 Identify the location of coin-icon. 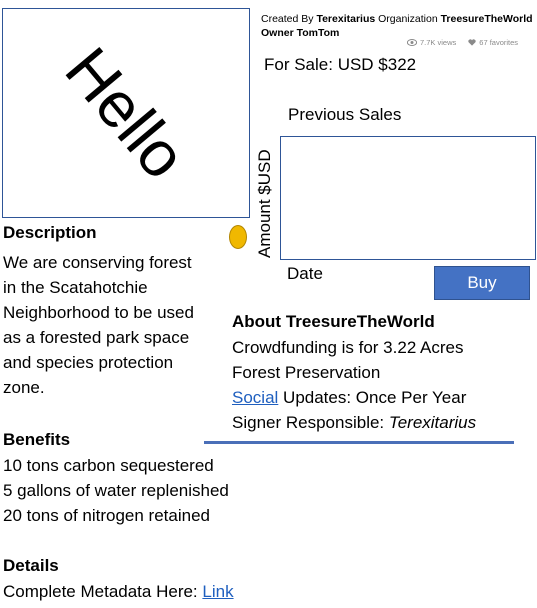
(238, 237).